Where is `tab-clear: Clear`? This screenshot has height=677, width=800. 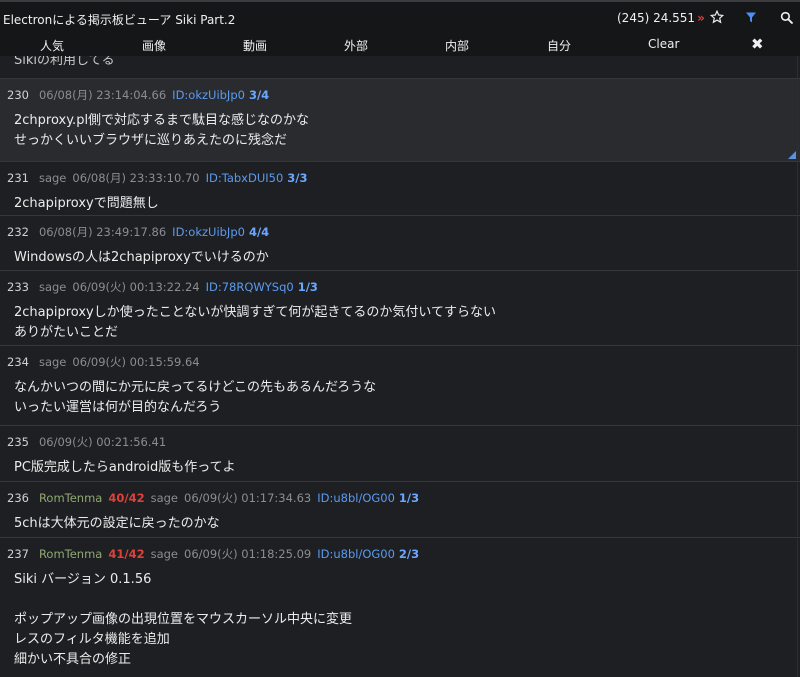 tab-clear: Clear is located at coordinates (663, 44).